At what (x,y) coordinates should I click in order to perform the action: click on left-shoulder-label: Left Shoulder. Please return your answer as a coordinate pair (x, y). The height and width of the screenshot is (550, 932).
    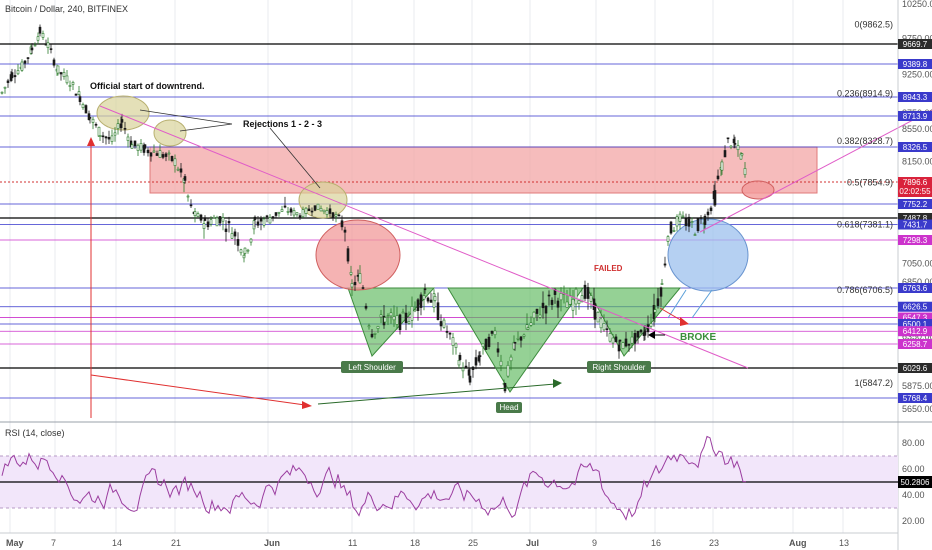
    Looking at the image, I should click on (372, 367).